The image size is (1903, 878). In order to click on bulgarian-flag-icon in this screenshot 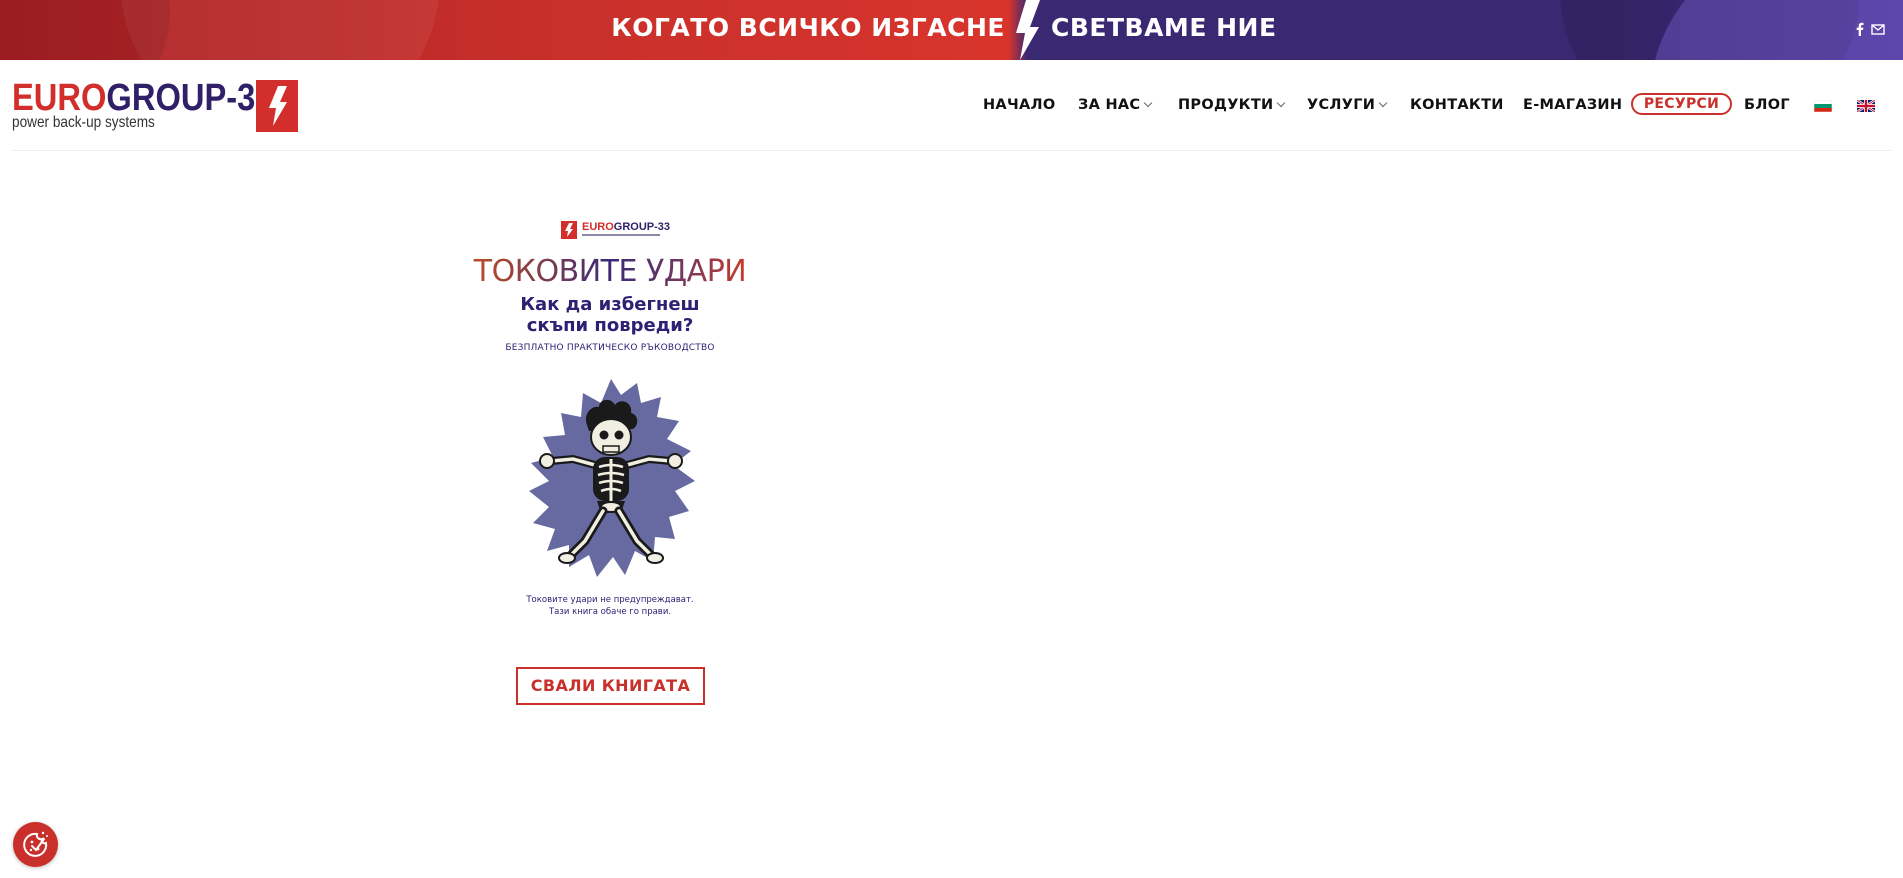, I will do `click(1823, 106)`.